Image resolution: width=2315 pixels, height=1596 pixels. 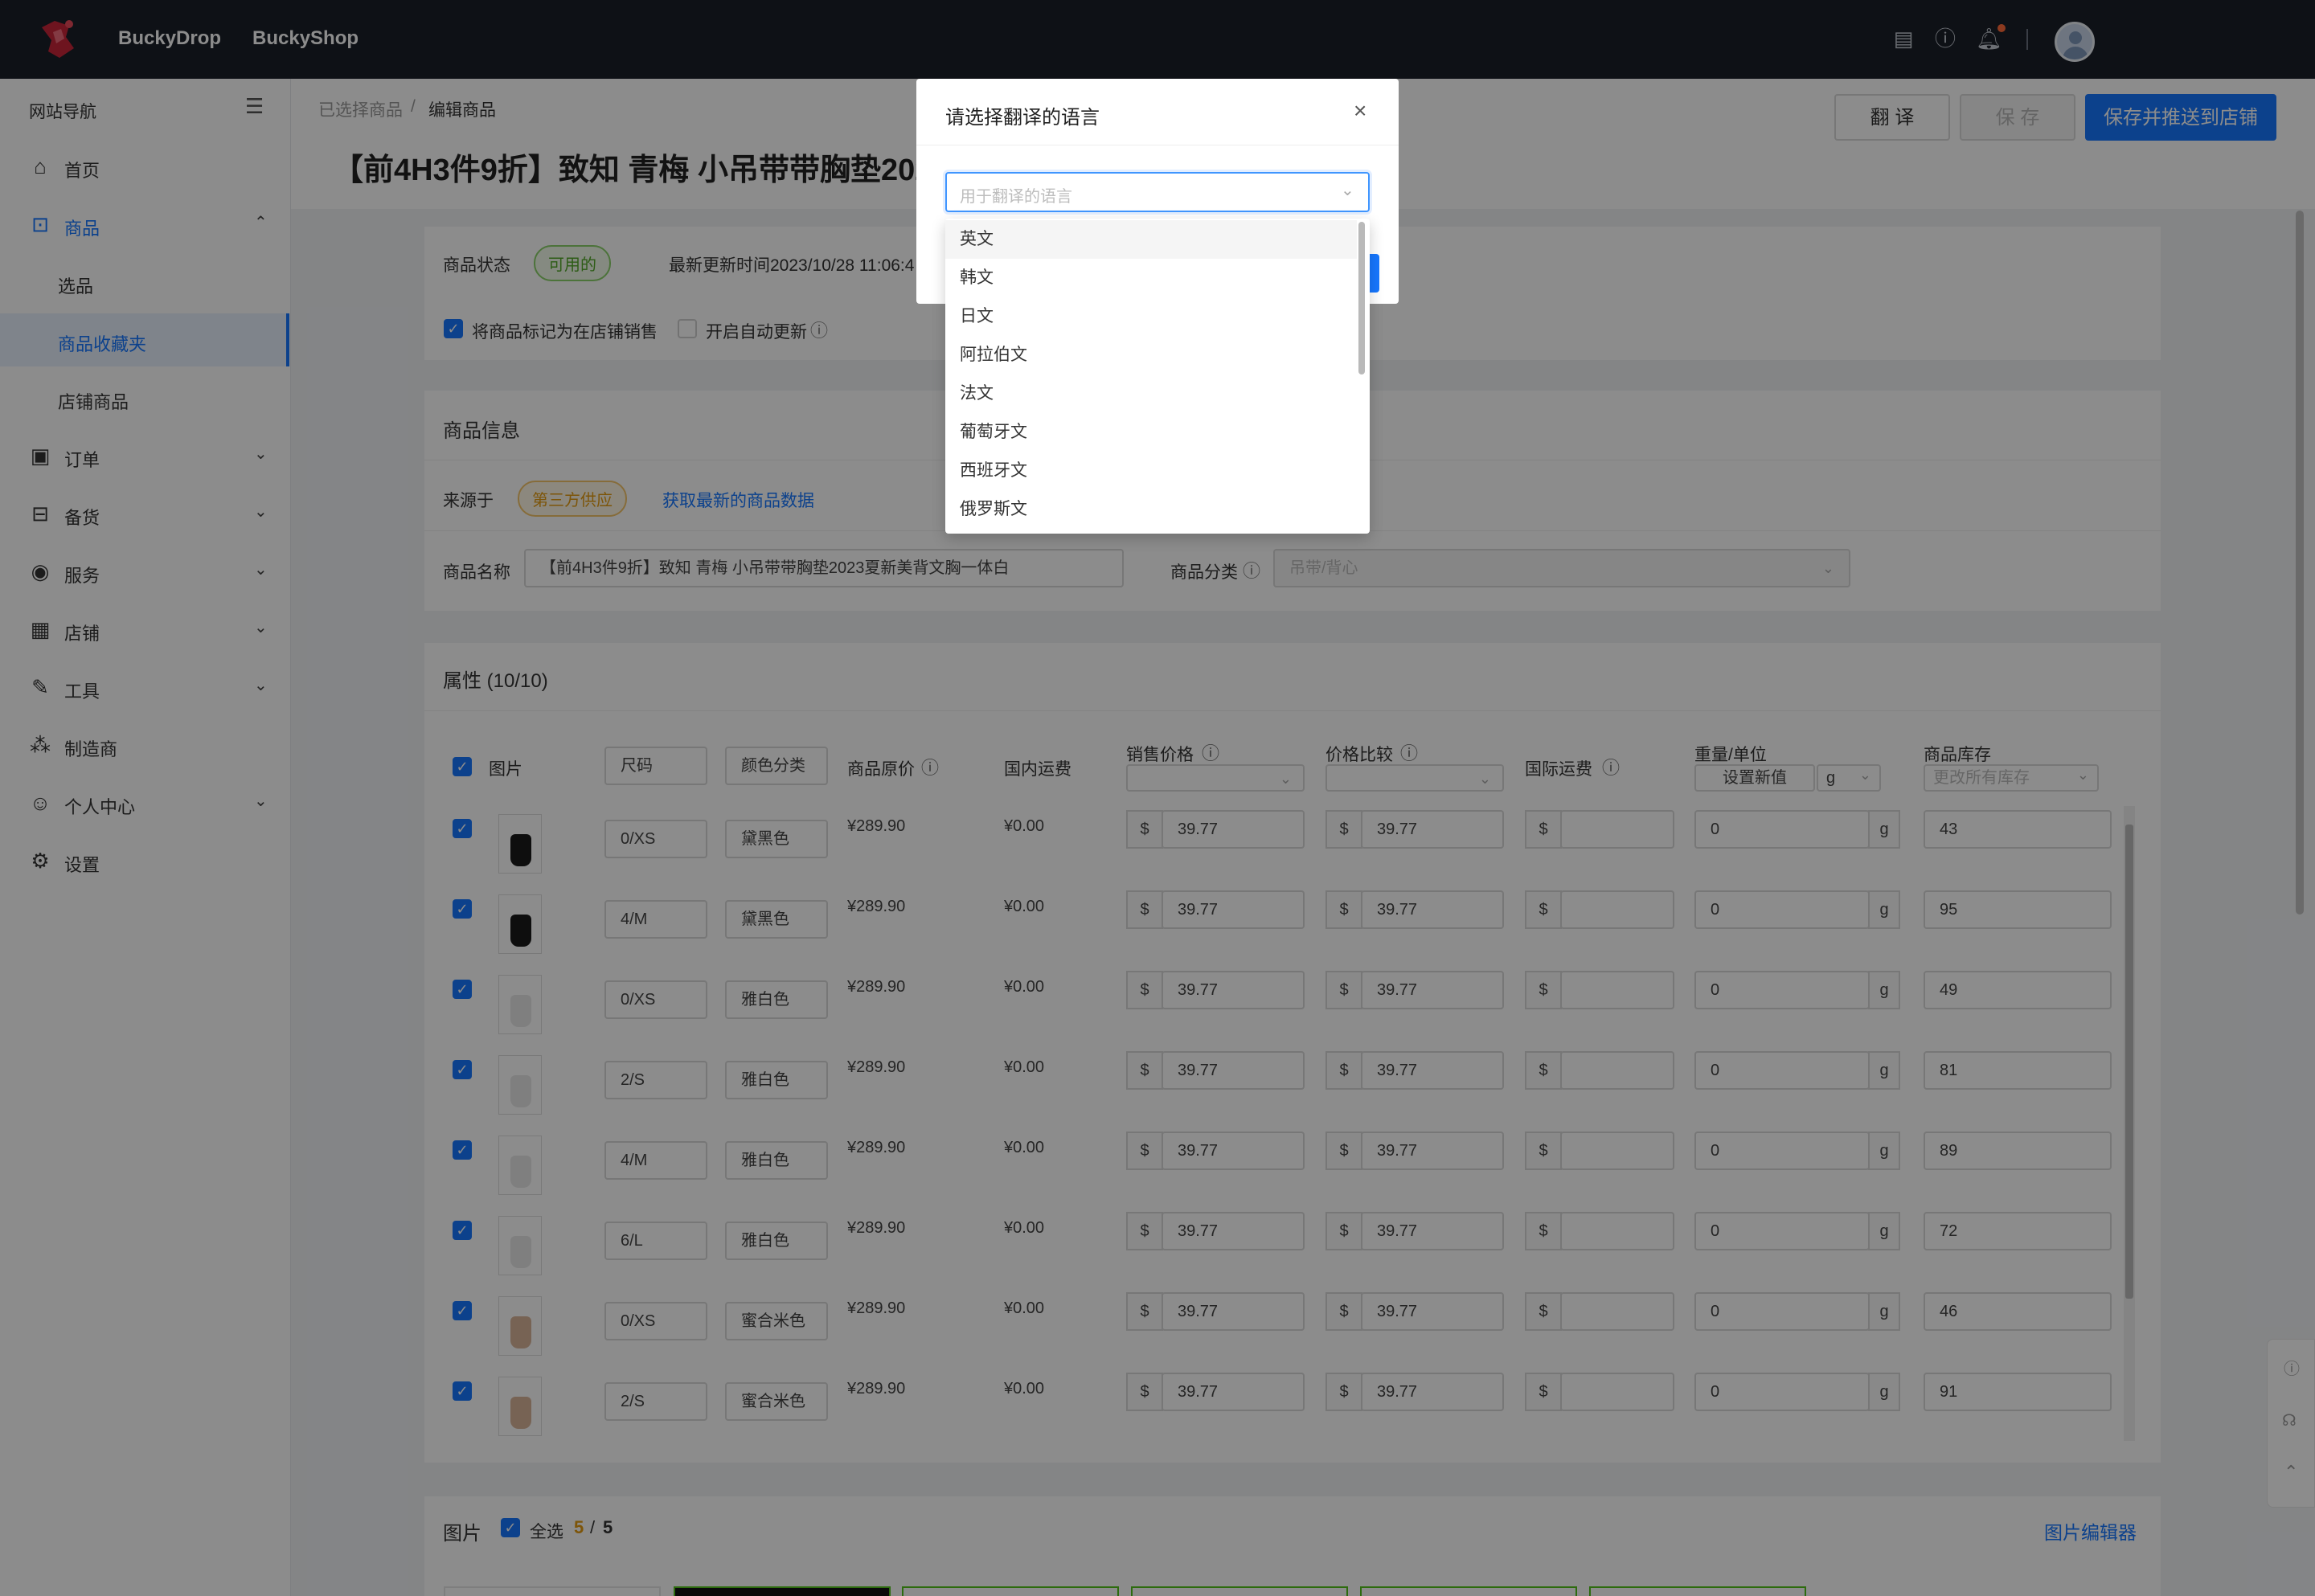 What do you see at coordinates (1151, 316) in the screenshot?
I see `language-option-japanese: 日文` at bounding box center [1151, 316].